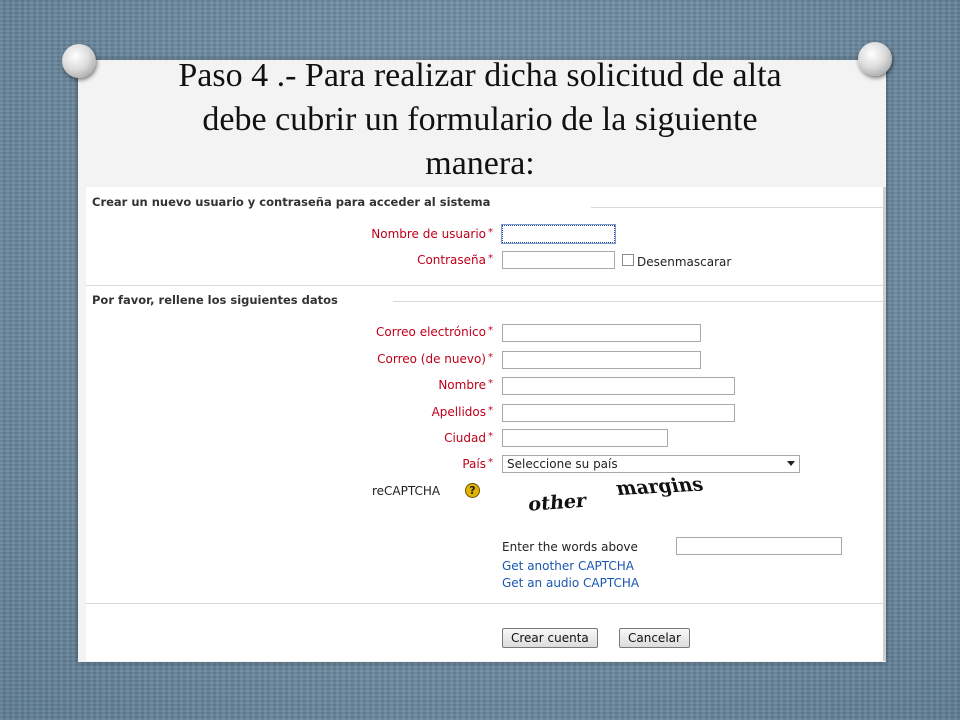 The height and width of the screenshot is (720, 960). Describe the element at coordinates (601, 360) in the screenshot. I see `email-confirm-input` at that location.